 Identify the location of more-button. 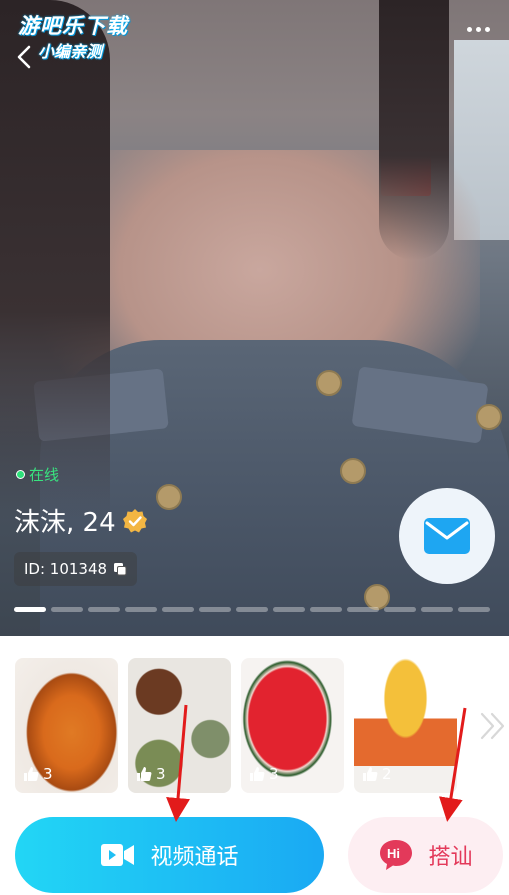
(482, 29).